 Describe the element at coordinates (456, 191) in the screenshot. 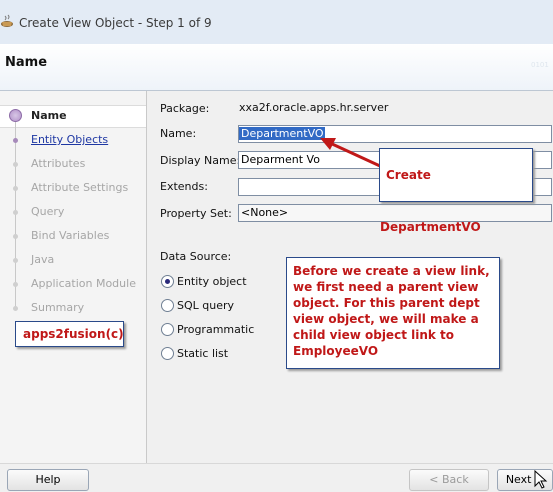

I see `create-vo-callout: Create DepartmentVO` at that location.